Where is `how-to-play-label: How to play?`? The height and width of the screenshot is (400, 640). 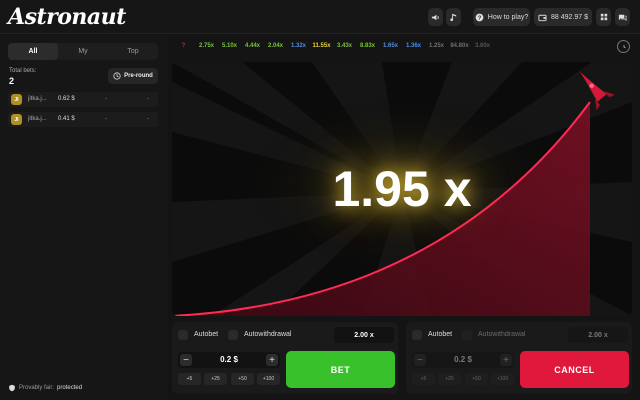
how-to-play-label: How to play? is located at coordinates (508, 17).